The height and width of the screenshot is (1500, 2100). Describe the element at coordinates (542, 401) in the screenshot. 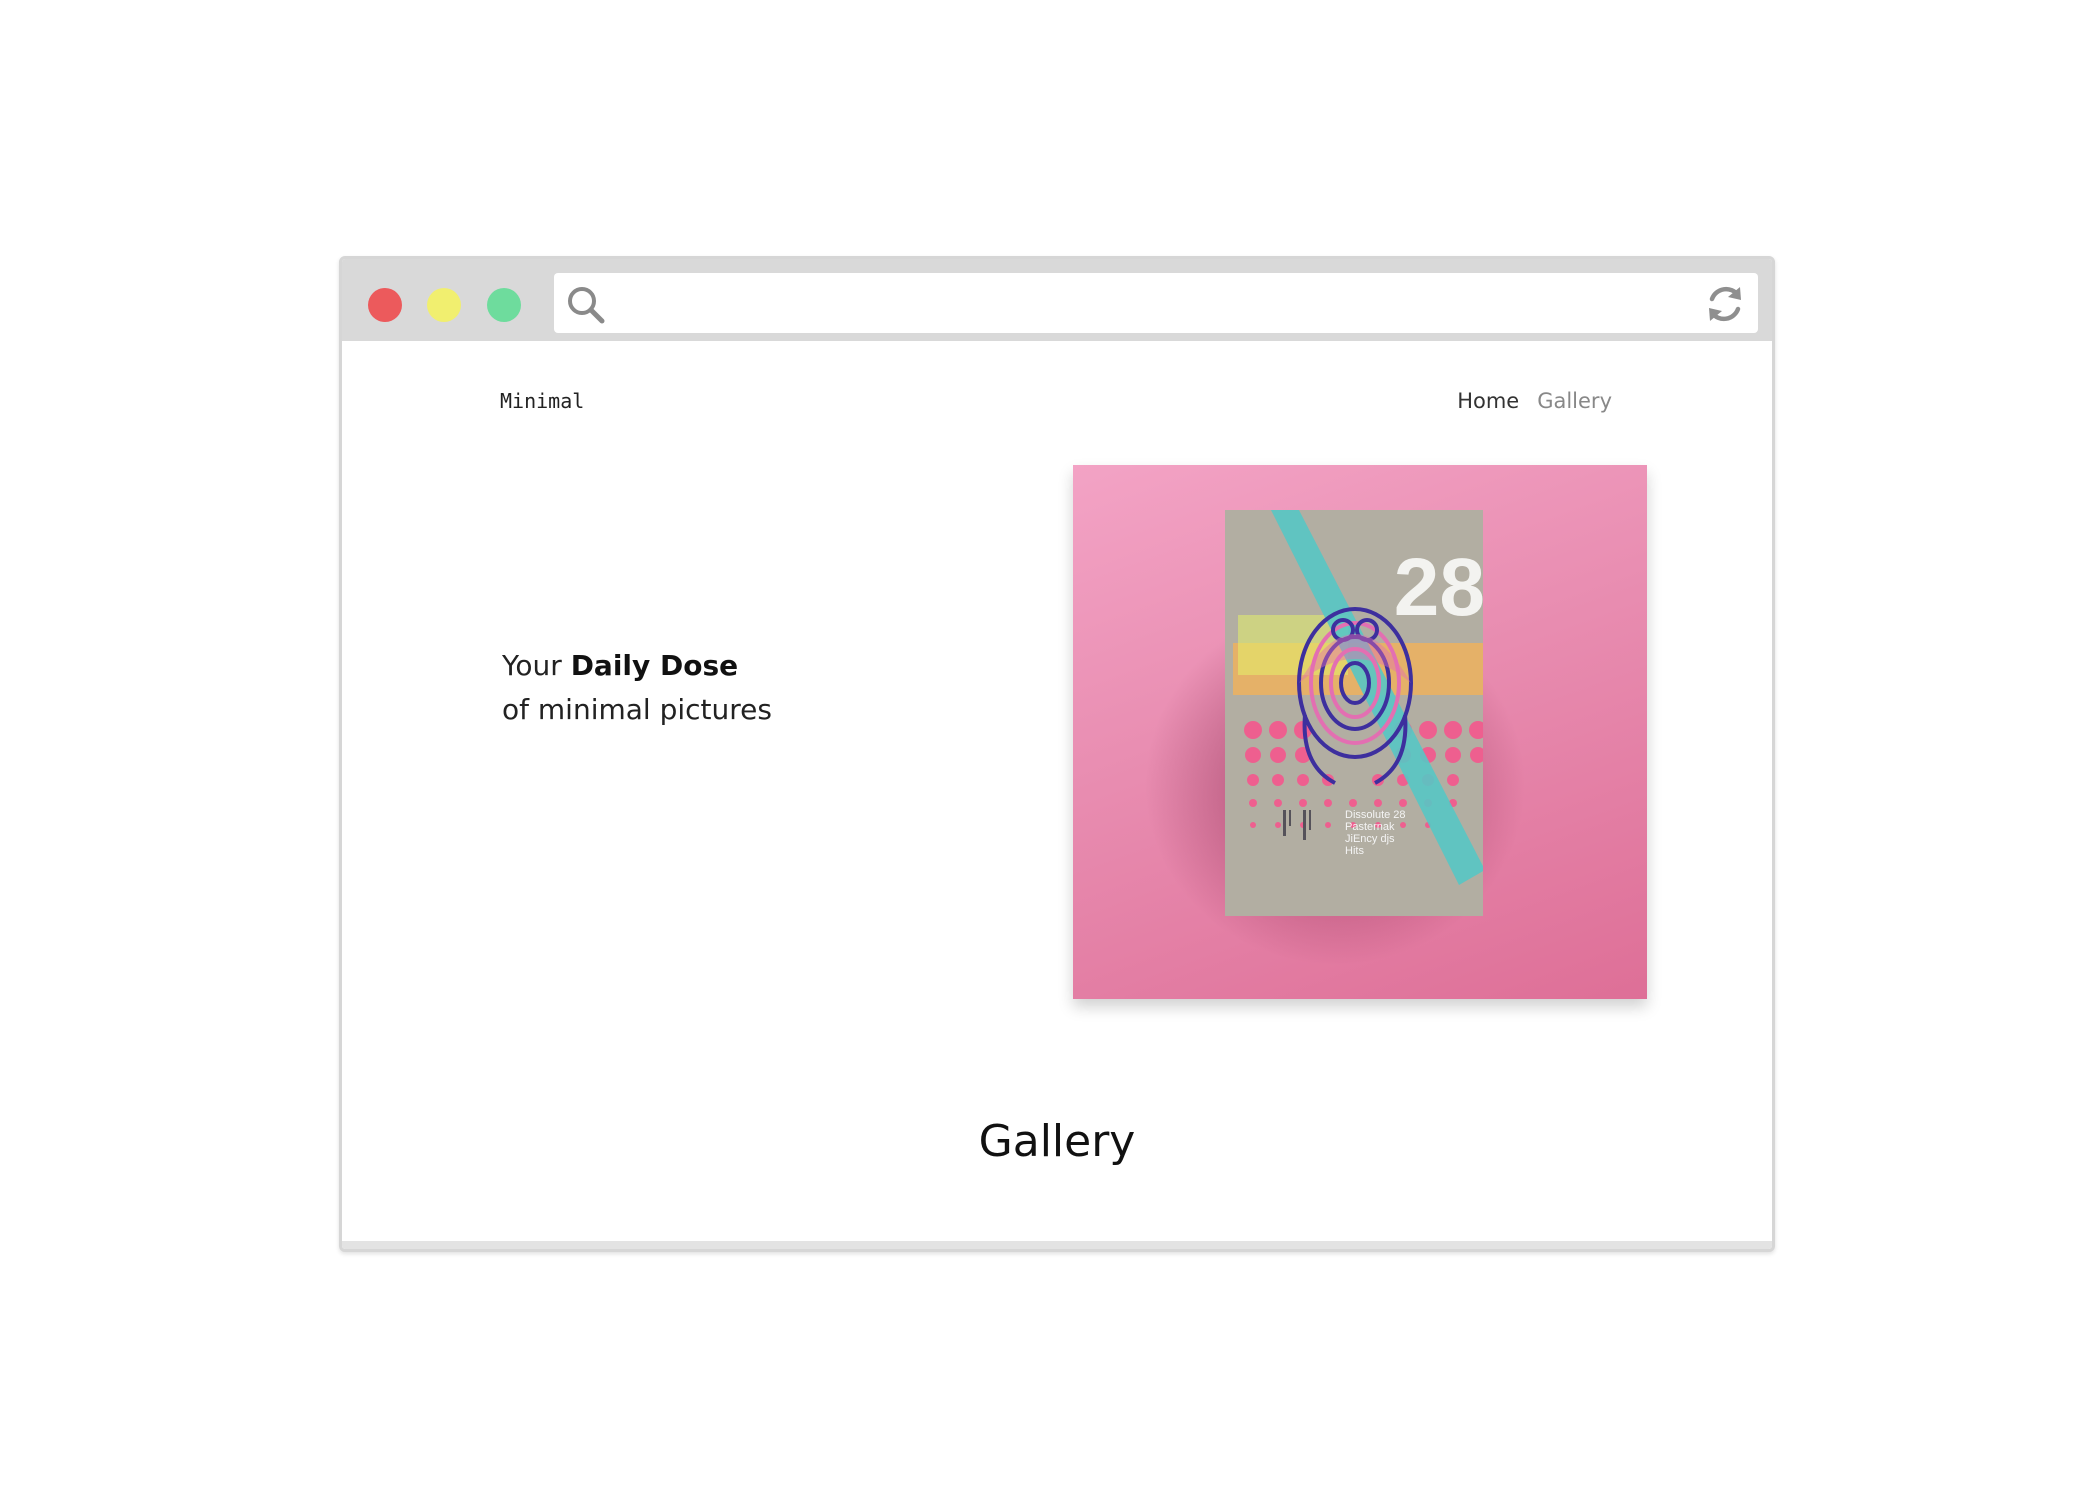

I see `site-logo: Minimal` at that location.